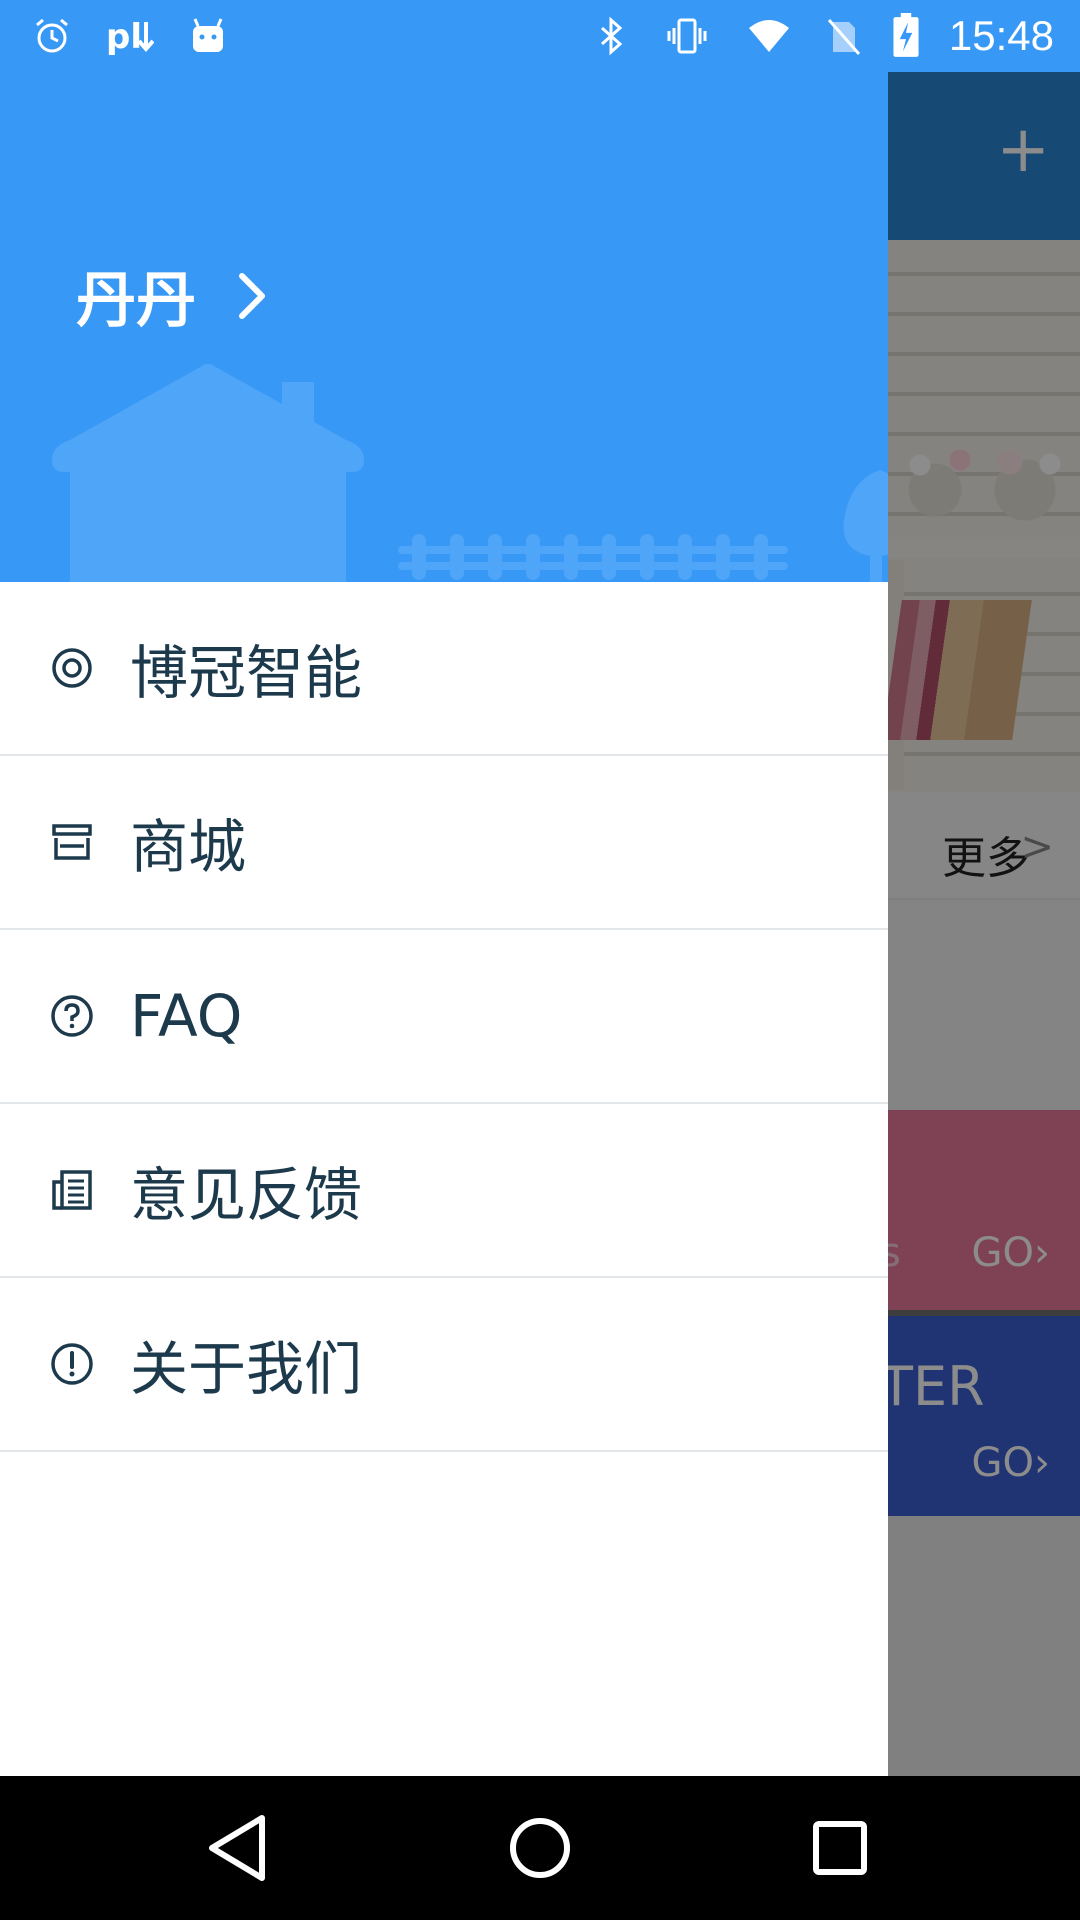 The image size is (1080, 1920). I want to click on menu-item-label: 商城, so click(188, 847).